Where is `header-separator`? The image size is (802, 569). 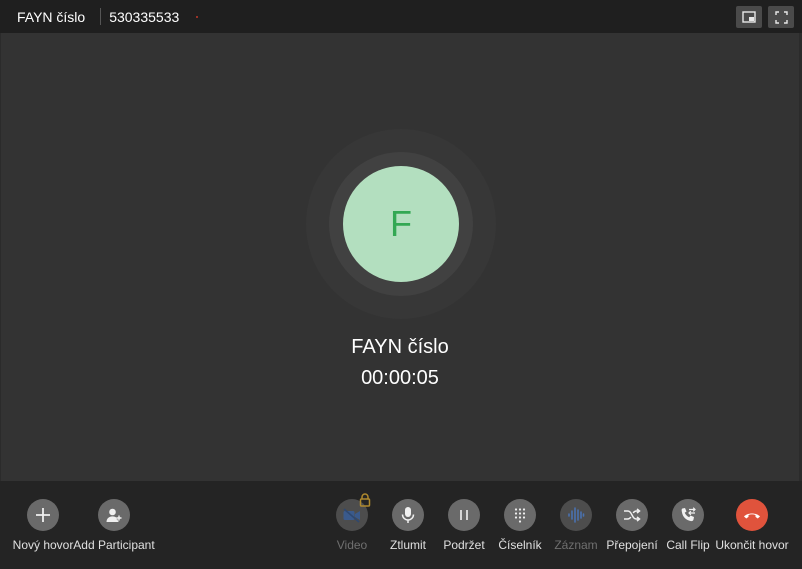 header-separator is located at coordinates (101, 16).